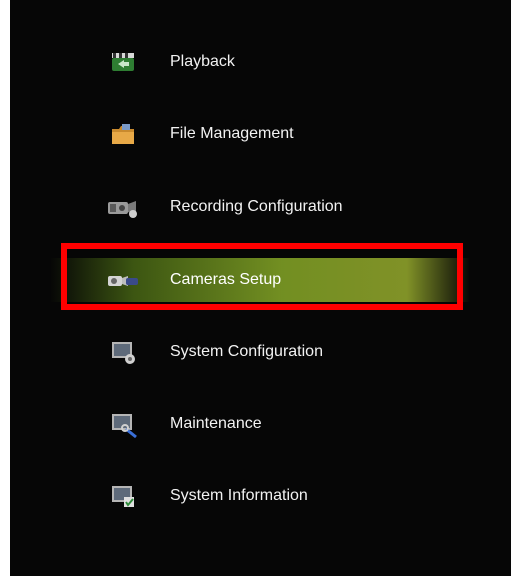  Describe the element at coordinates (216, 423) in the screenshot. I see `menu-item-label: Maintenance` at that location.